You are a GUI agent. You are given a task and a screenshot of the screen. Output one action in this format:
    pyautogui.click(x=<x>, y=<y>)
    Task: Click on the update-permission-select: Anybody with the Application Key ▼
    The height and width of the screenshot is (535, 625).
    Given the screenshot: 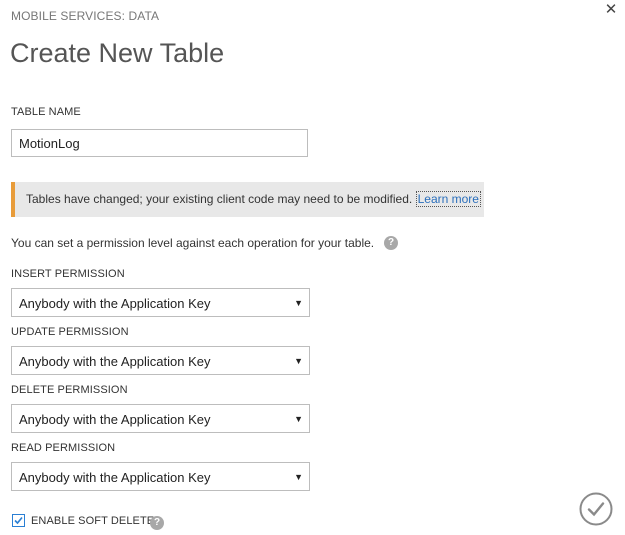 What is the action you would take?
    pyautogui.click(x=160, y=360)
    